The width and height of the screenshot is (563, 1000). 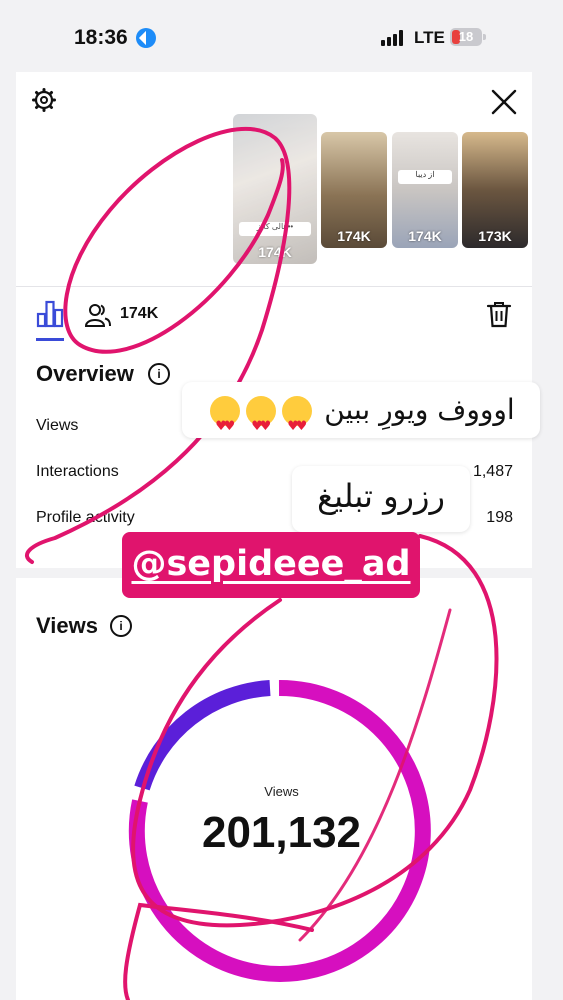 I want to click on battery-level: 18, so click(x=466, y=36).